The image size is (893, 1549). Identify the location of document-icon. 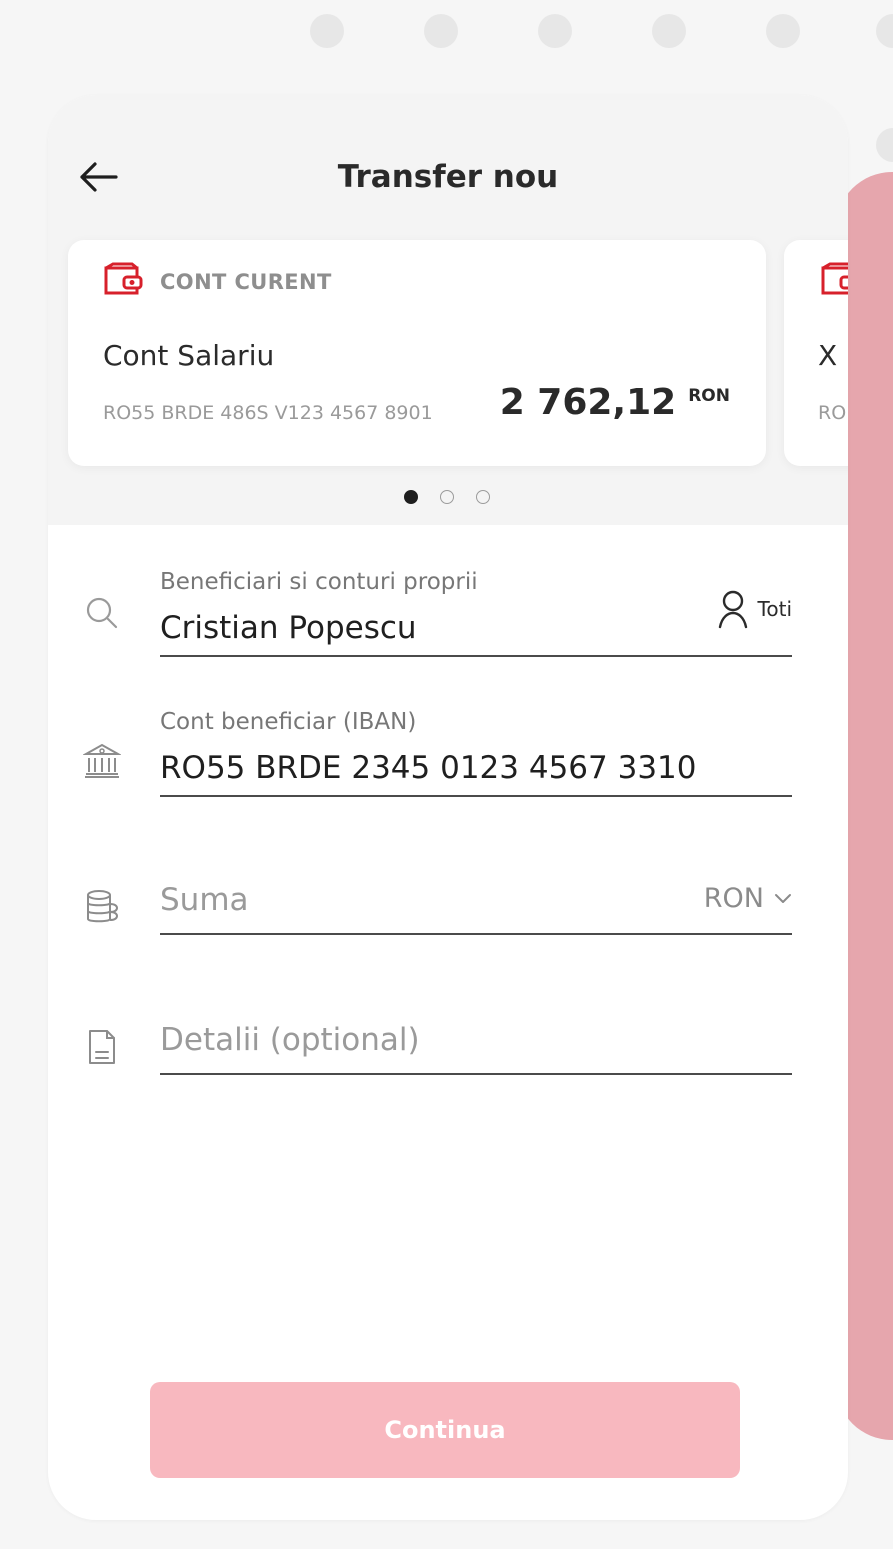
(102, 1047).